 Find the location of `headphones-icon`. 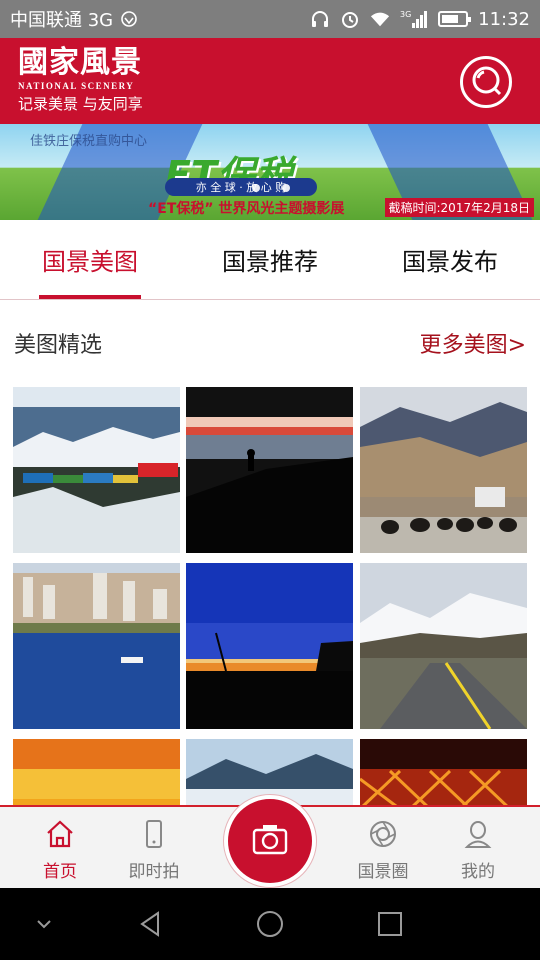

headphones-icon is located at coordinates (320, 19).